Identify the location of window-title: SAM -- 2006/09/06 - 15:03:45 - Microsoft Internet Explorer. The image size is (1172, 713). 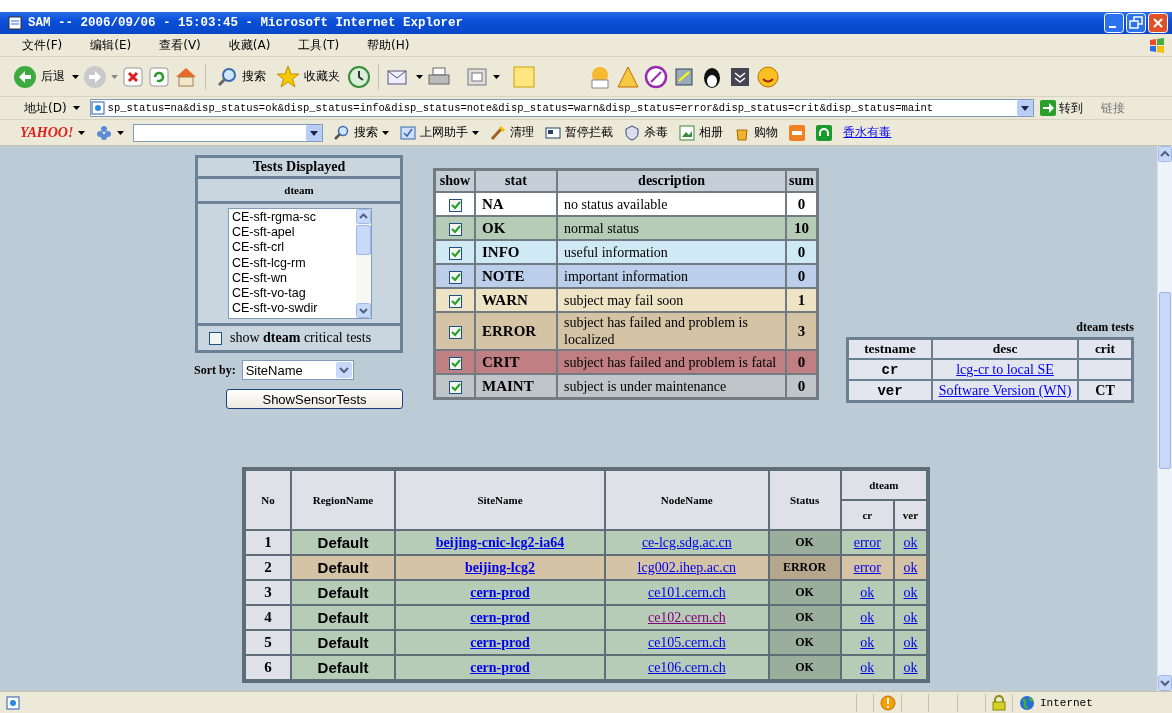
(246, 23).